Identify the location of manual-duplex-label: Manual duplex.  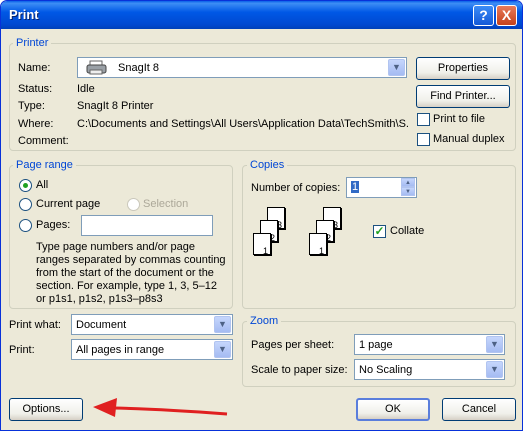
(469, 139).